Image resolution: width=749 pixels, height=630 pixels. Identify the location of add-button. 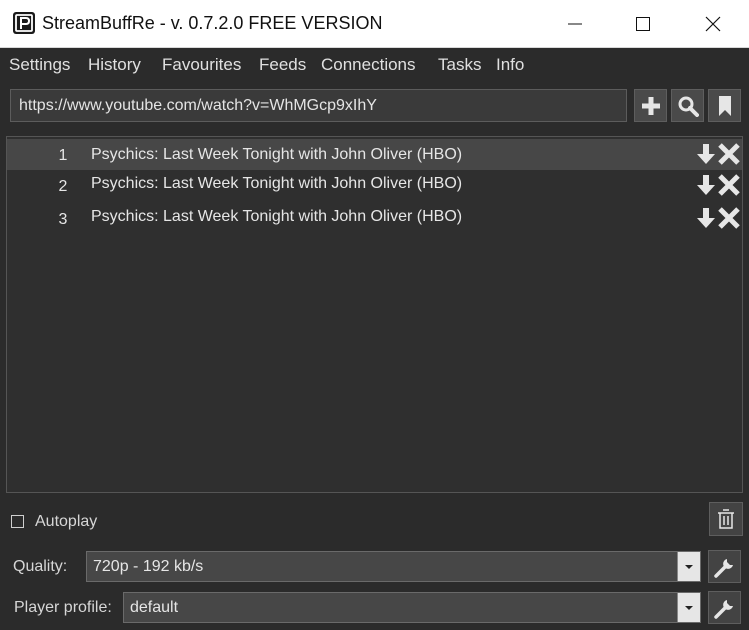
(650, 105).